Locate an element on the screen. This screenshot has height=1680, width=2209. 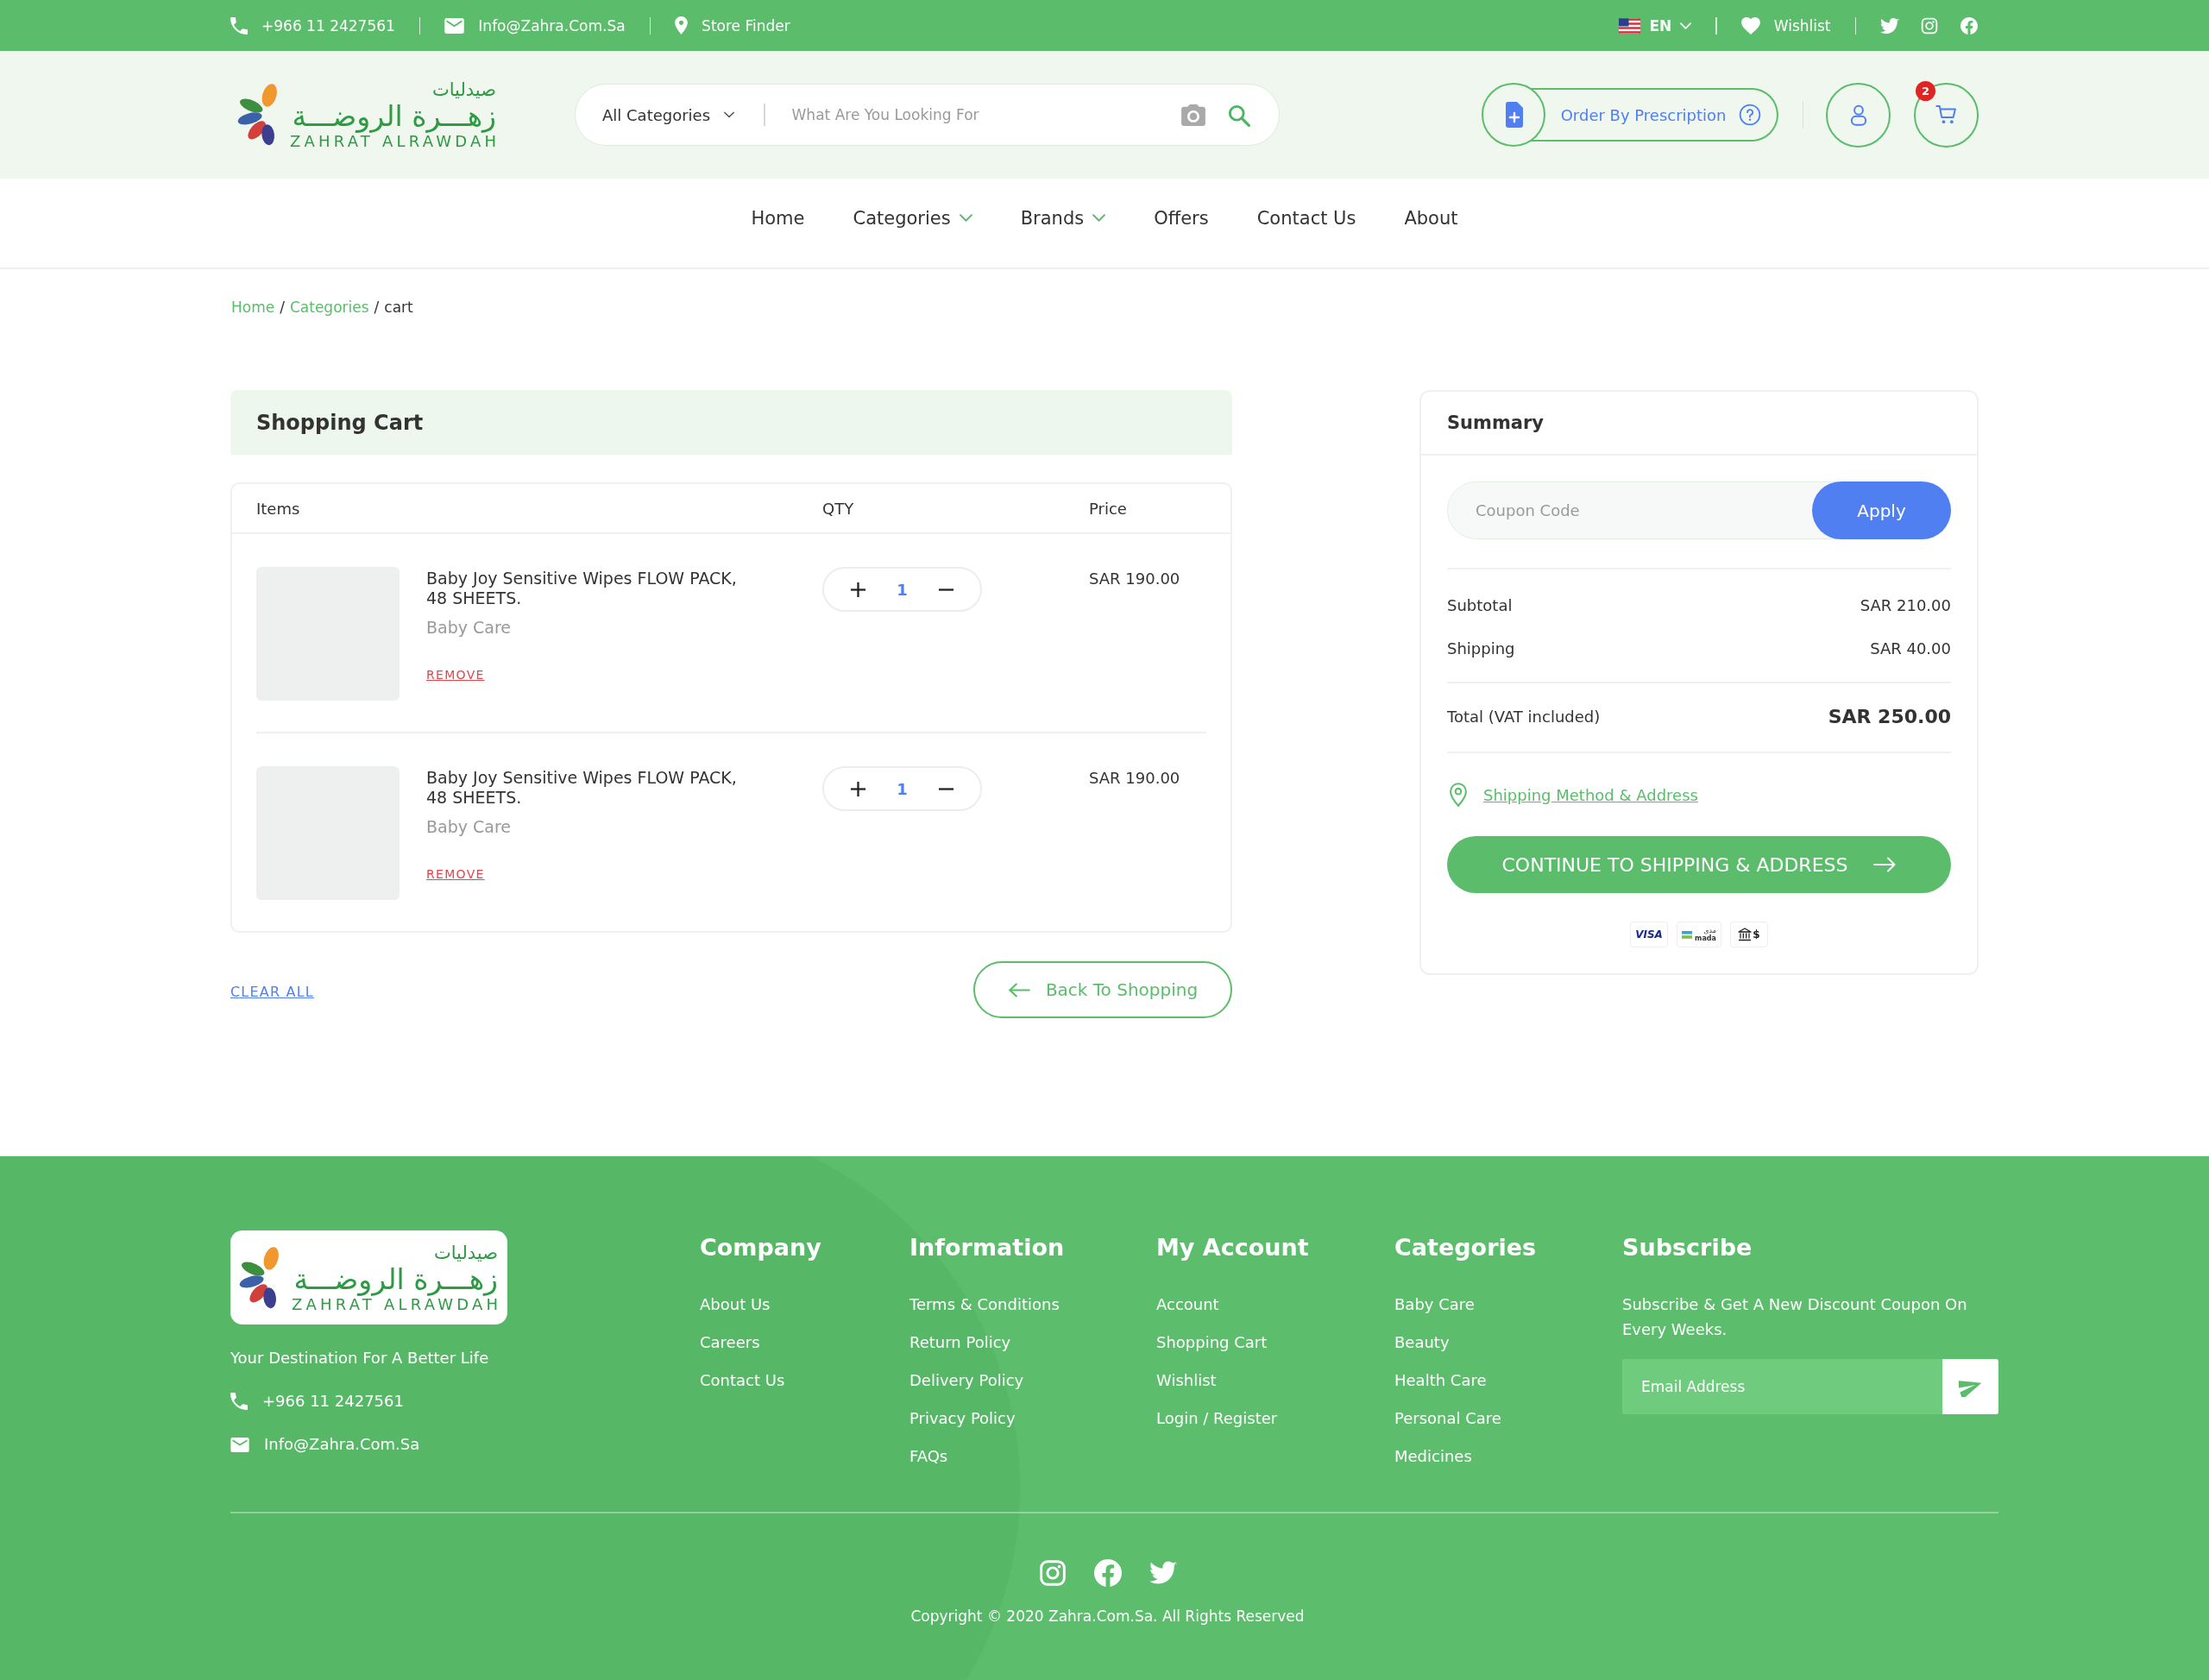
footer-link: Shopping Cart is located at coordinates (1212, 1343).